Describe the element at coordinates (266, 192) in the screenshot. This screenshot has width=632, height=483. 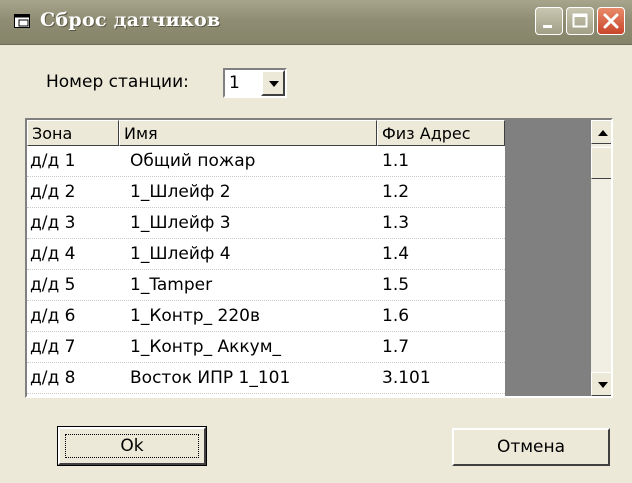
I see `table-row: д/д 2 1_Шлейф 2 1.2` at that location.